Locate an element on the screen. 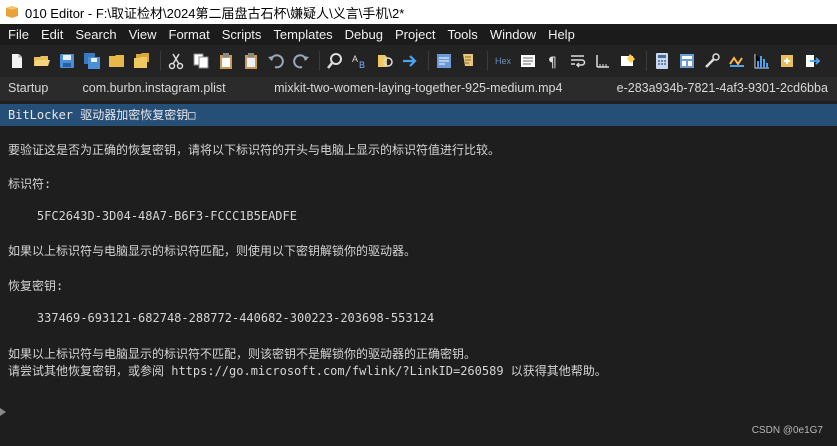  tools-button is located at coordinates (712, 61).